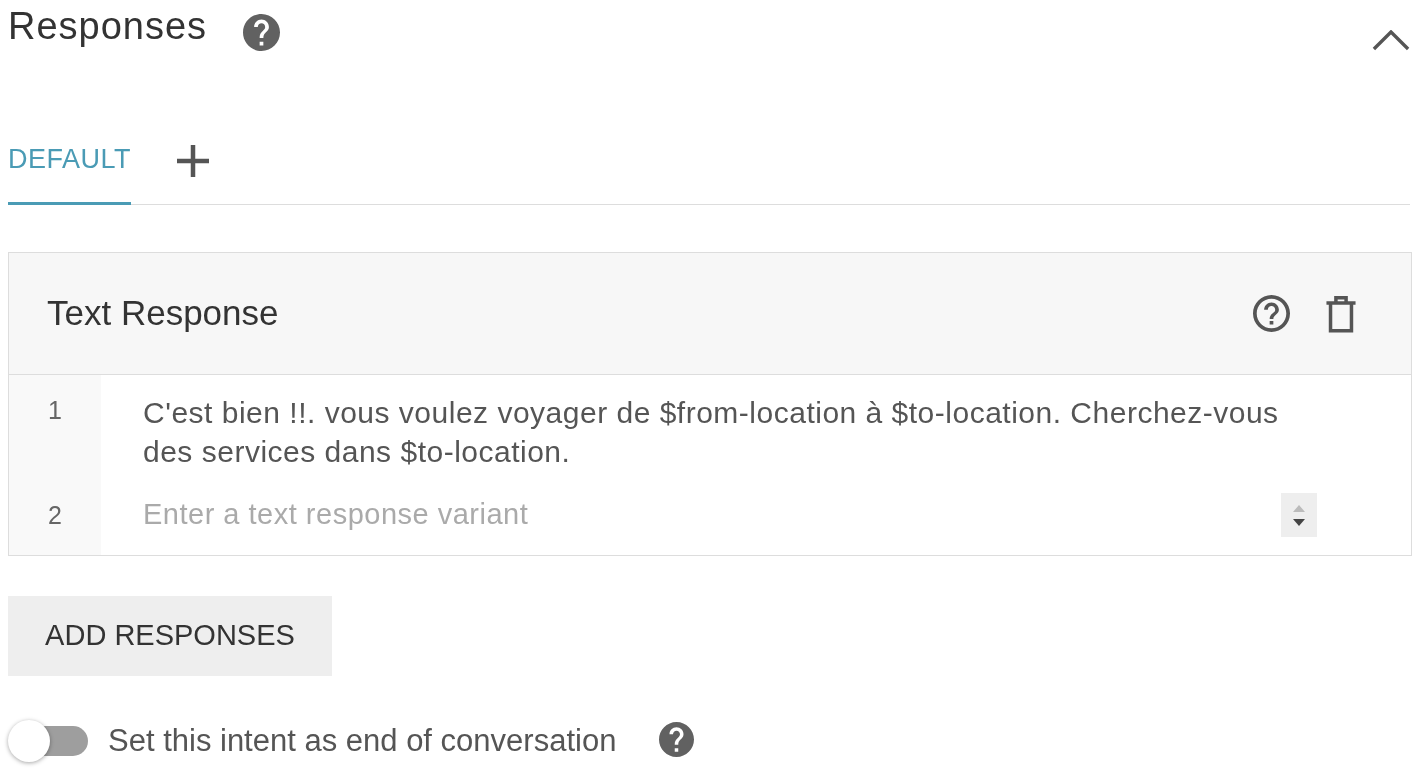 The width and height of the screenshot is (1418, 779). I want to click on trash-icon, so click(1341, 313).